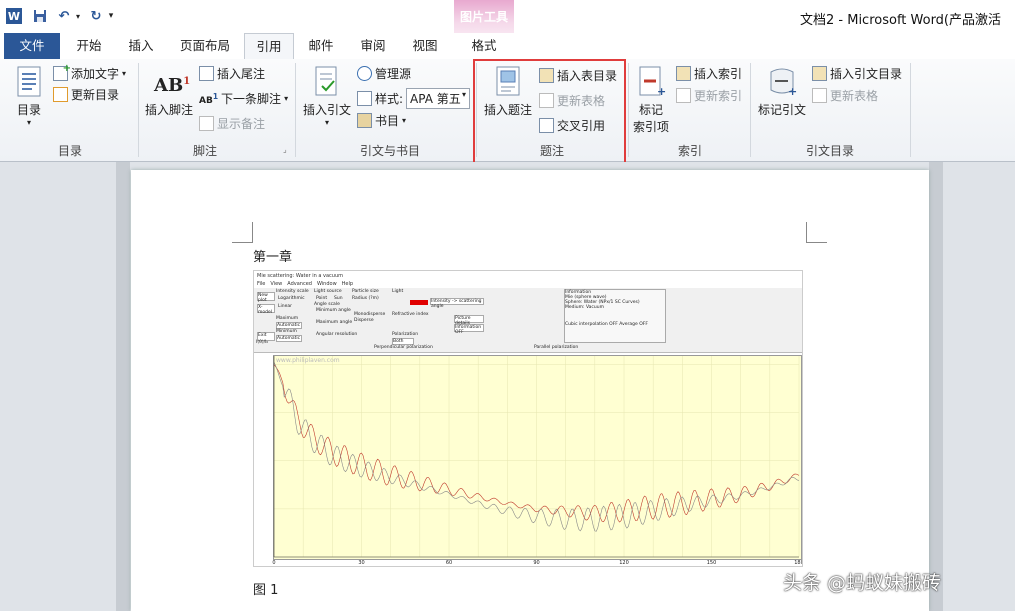 Image resolution: width=1015 pixels, height=611 pixels. Describe the element at coordinates (819, 73) in the screenshot. I see `insert-toa-icon` at that location.